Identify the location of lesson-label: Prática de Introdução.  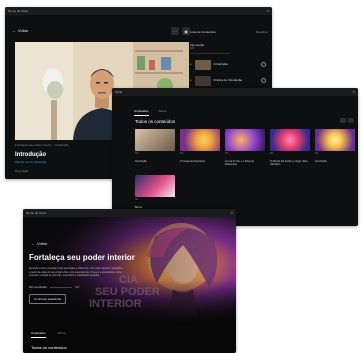
(228, 79).